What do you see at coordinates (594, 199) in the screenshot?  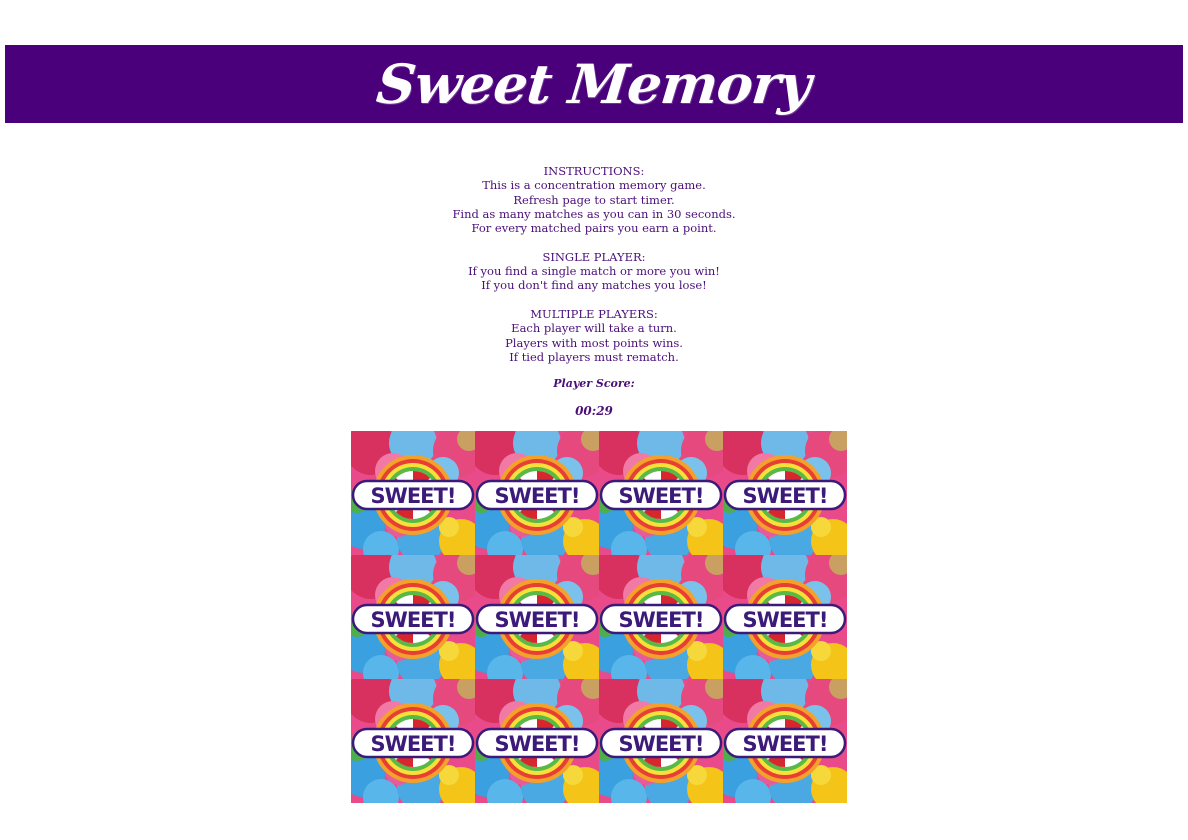 I see `instructions-line: Refresh page to start timer.` at bounding box center [594, 199].